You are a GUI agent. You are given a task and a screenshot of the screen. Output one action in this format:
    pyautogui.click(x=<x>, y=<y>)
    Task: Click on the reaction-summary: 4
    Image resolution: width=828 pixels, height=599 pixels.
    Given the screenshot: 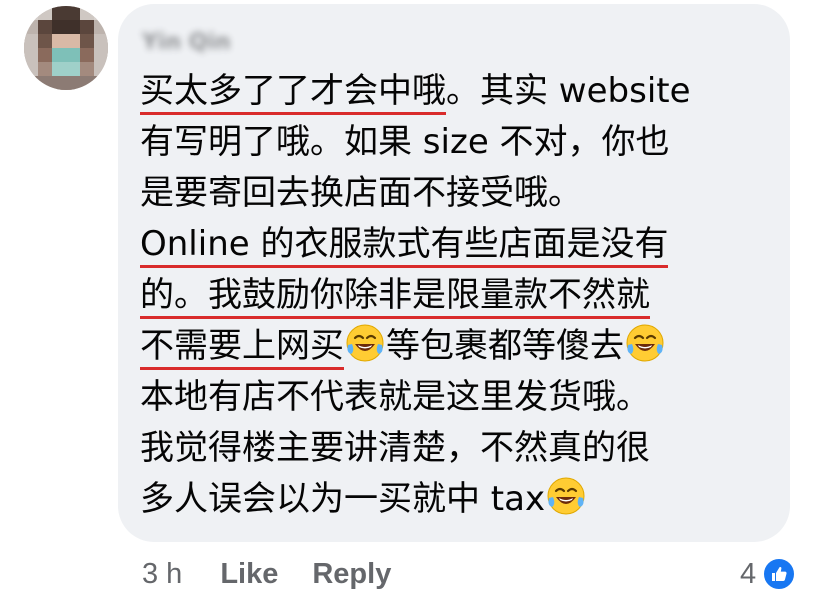 What is the action you would take?
    pyautogui.click(x=768, y=574)
    